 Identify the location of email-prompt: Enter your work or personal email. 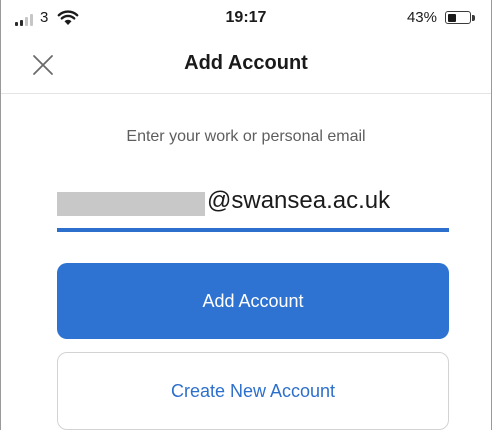
(246, 136).